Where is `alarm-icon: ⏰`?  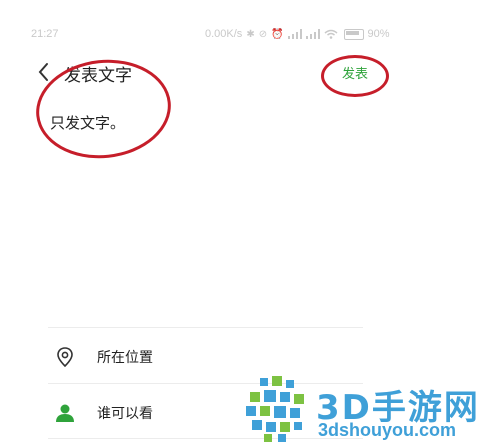
alarm-icon: ⏰ is located at coordinates (277, 34).